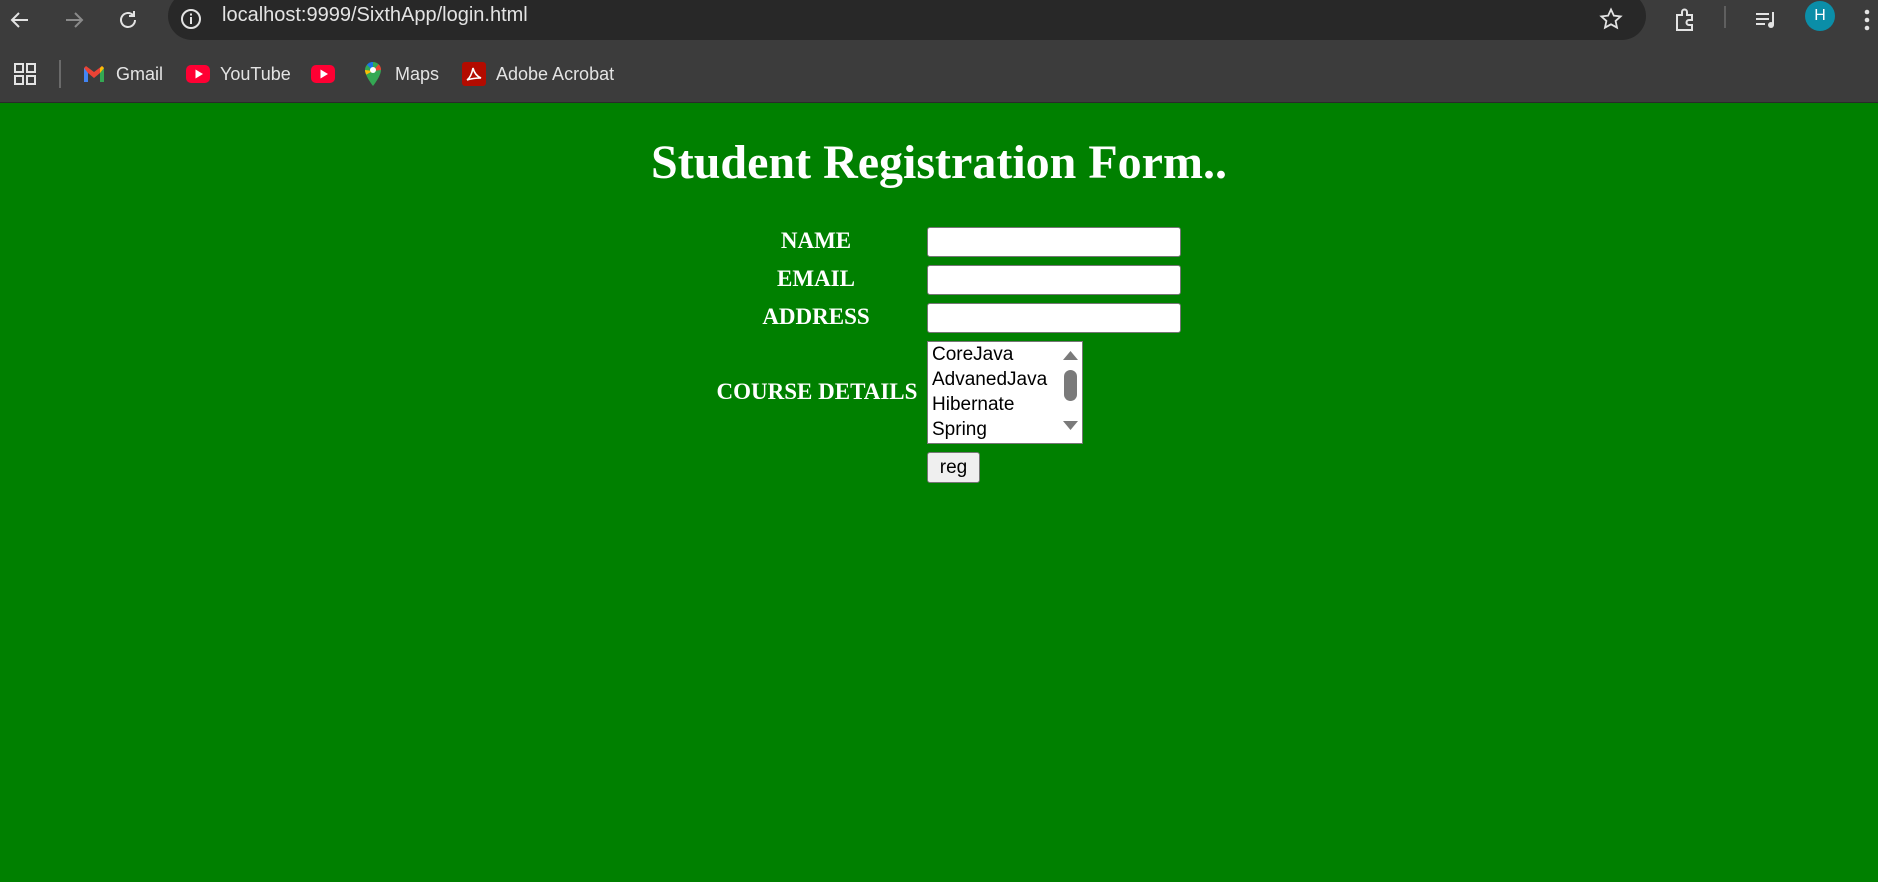 The height and width of the screenshot is (882, 1878). What do you see at coordinates (128, 20) in the screenshot?
I see `reload-icon` at bounding box center [128, 20].